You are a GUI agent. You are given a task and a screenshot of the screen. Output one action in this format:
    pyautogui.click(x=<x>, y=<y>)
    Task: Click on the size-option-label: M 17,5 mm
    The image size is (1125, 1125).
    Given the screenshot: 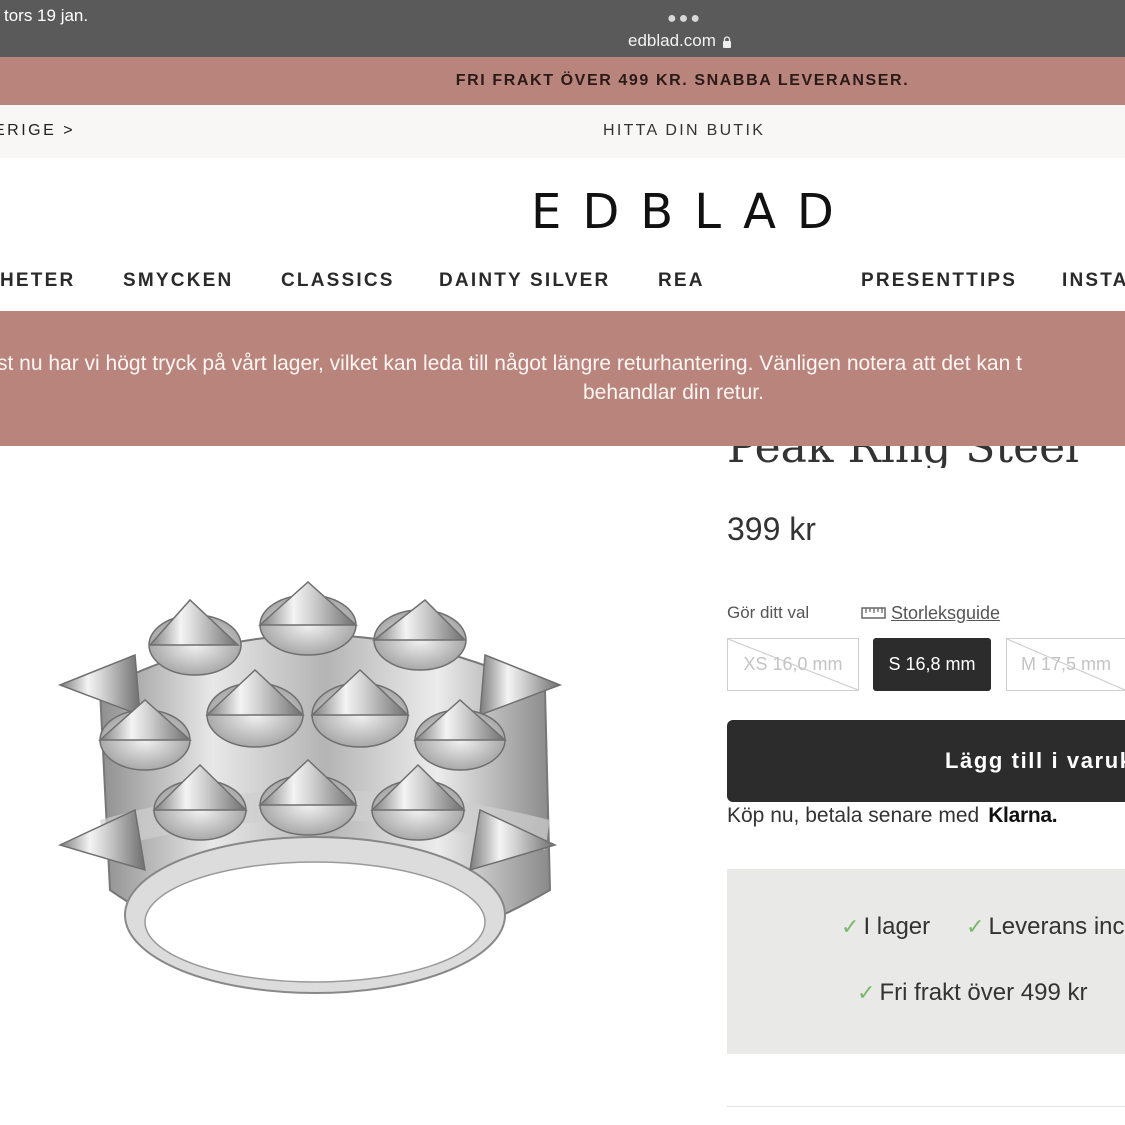 What is the action you would take?
    pyautogui.click(x=1066, y=664)
    